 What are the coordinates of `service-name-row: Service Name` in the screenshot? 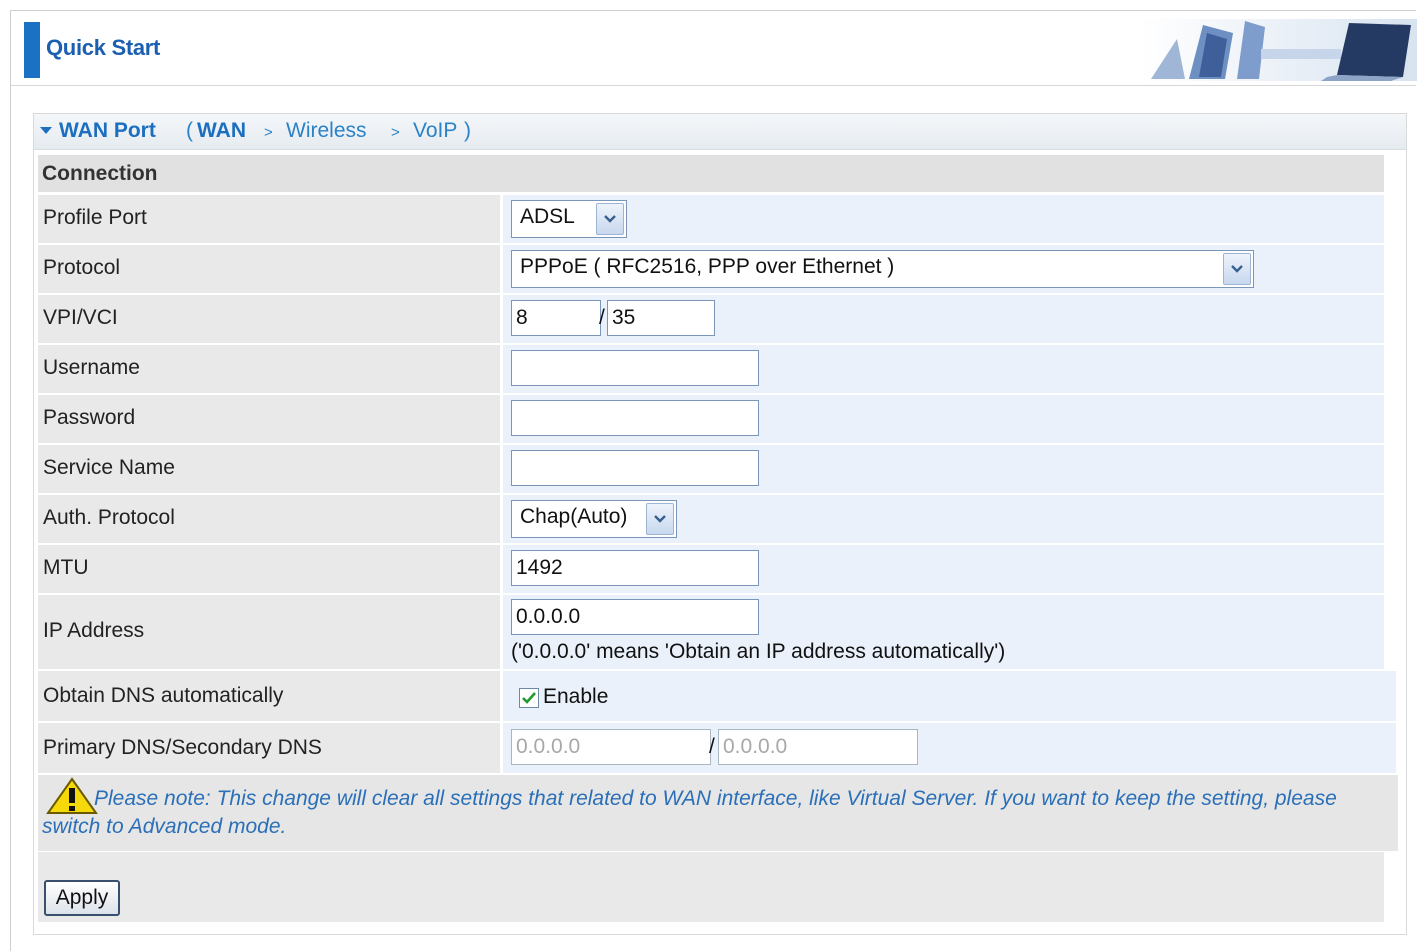 It's located at (711, 469).